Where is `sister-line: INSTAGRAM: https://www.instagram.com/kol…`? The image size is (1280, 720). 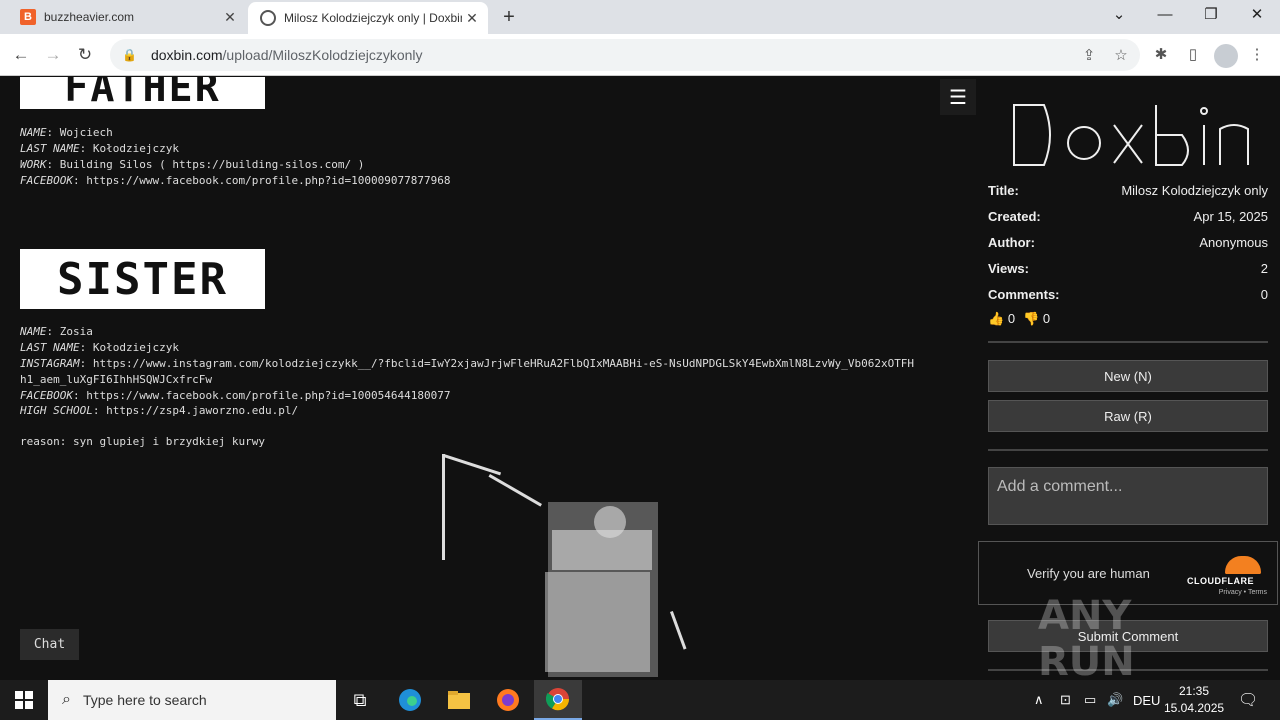
sister-line: INSTAGRAM: https://www.instagram.com/kol… is located at coordinates (467, 363).